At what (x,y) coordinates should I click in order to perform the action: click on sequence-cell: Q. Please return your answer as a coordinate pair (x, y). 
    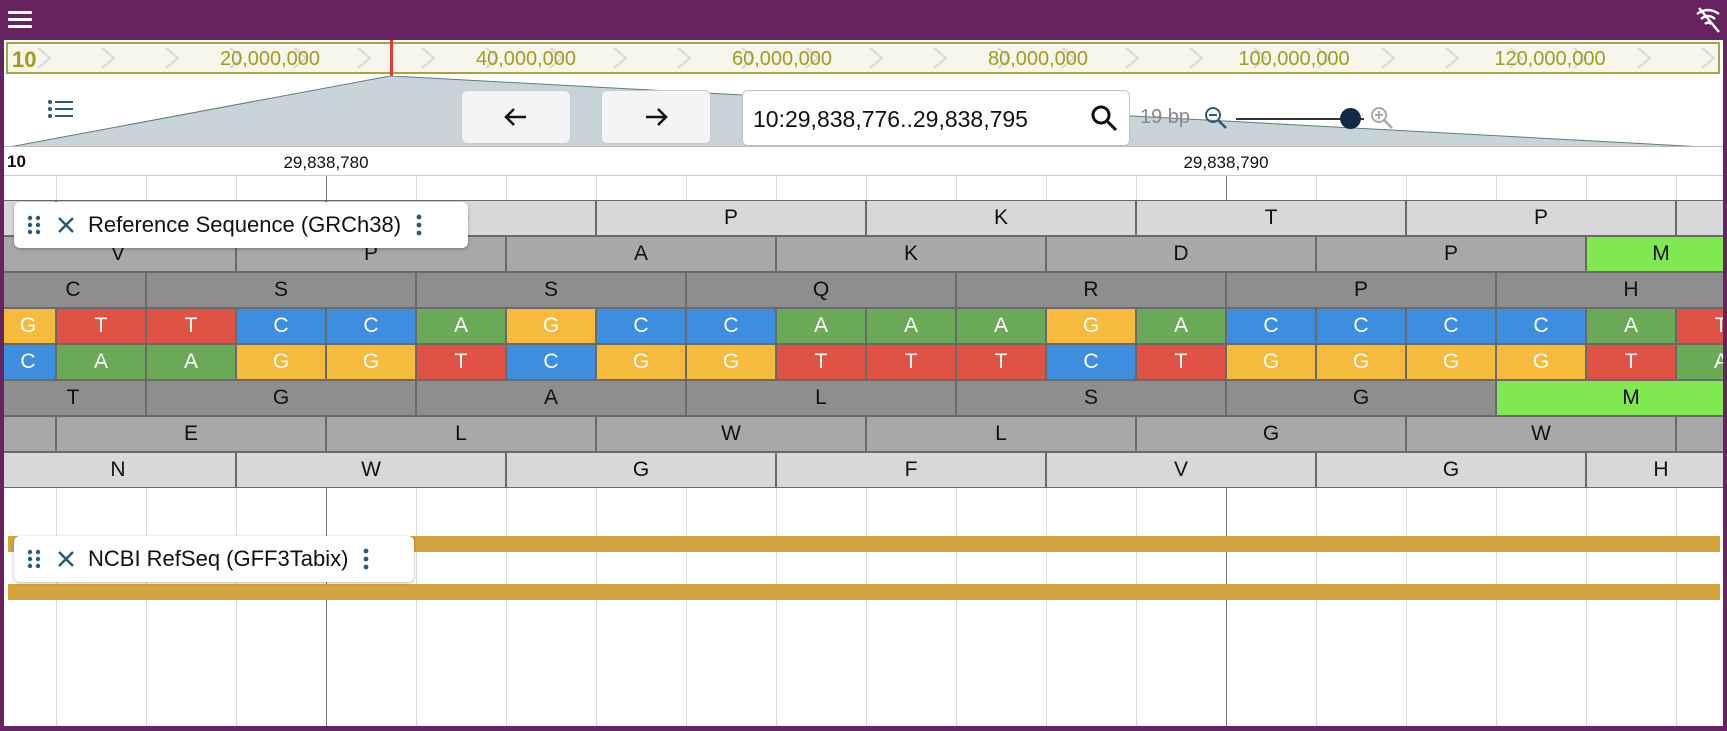
    Looking at the image, I should click on (821, 290).